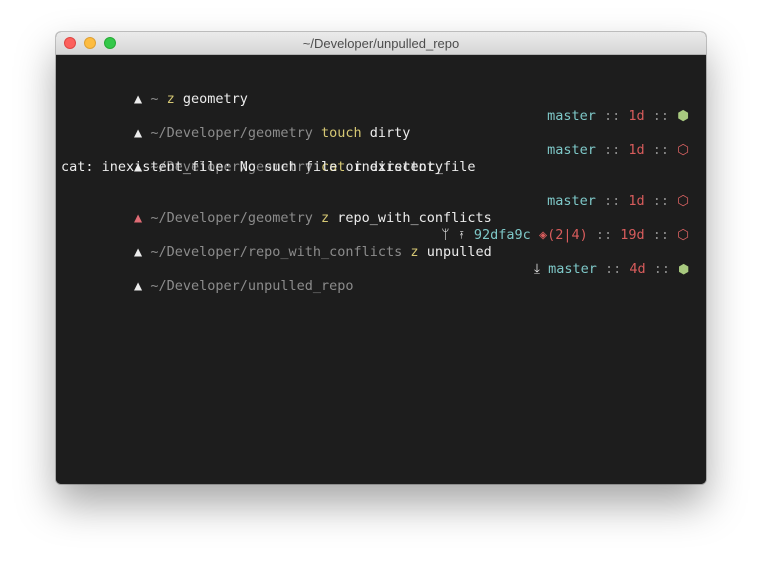 The width and height of the screenshot is (762, 564). I want to click on prompt-args: repo_with_conflicts, so click(414, 218).